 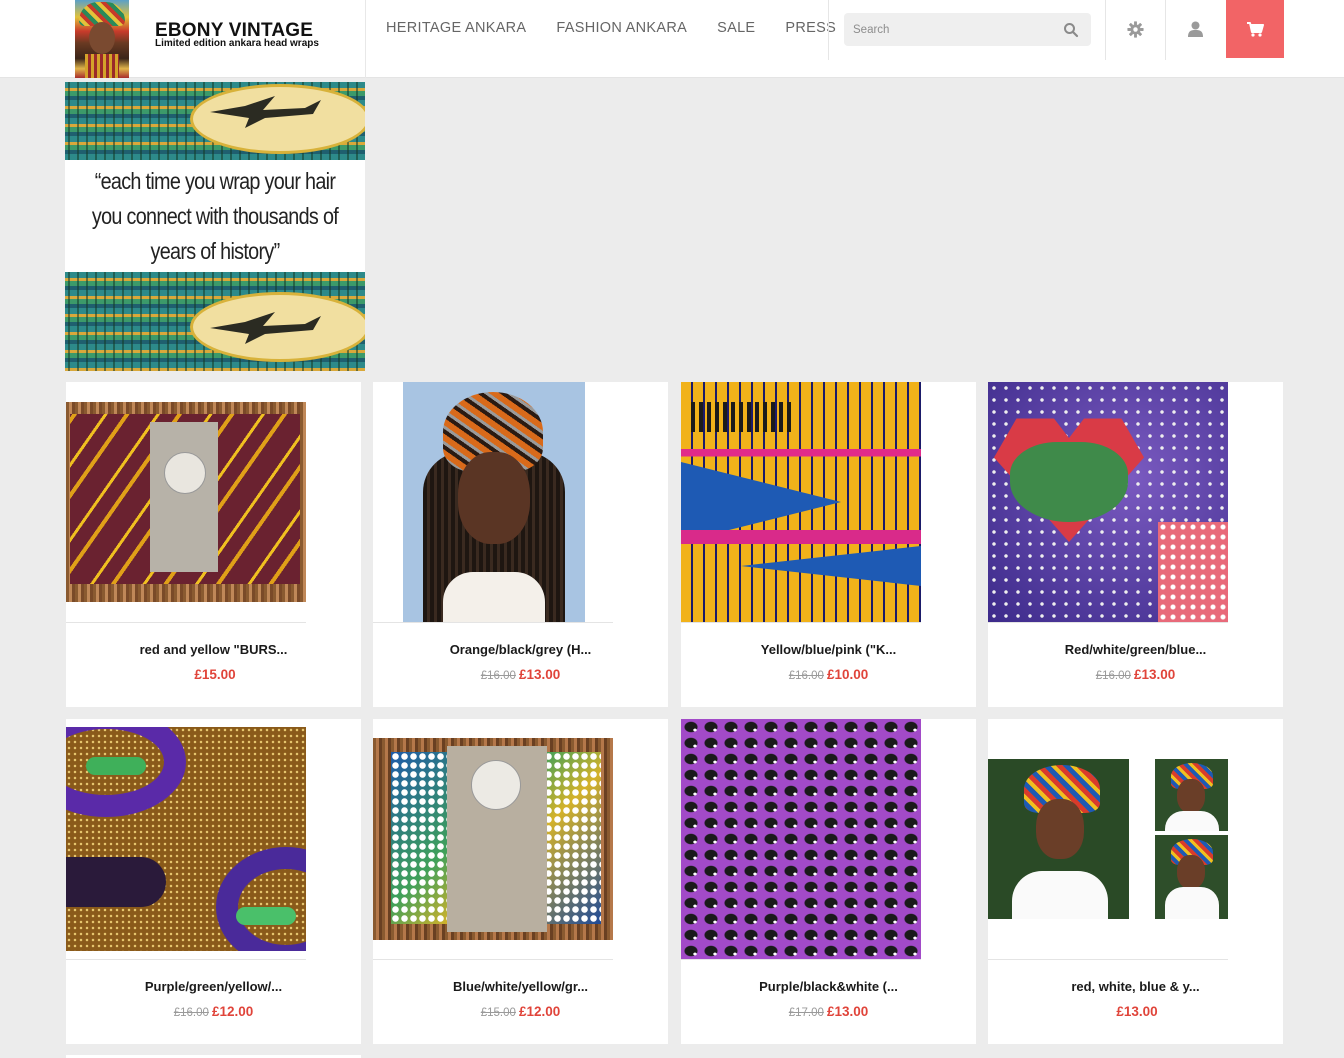 I want to click on product-card: Purple/black&white (... £17.00 £13.00, so click(x=828, y=881).